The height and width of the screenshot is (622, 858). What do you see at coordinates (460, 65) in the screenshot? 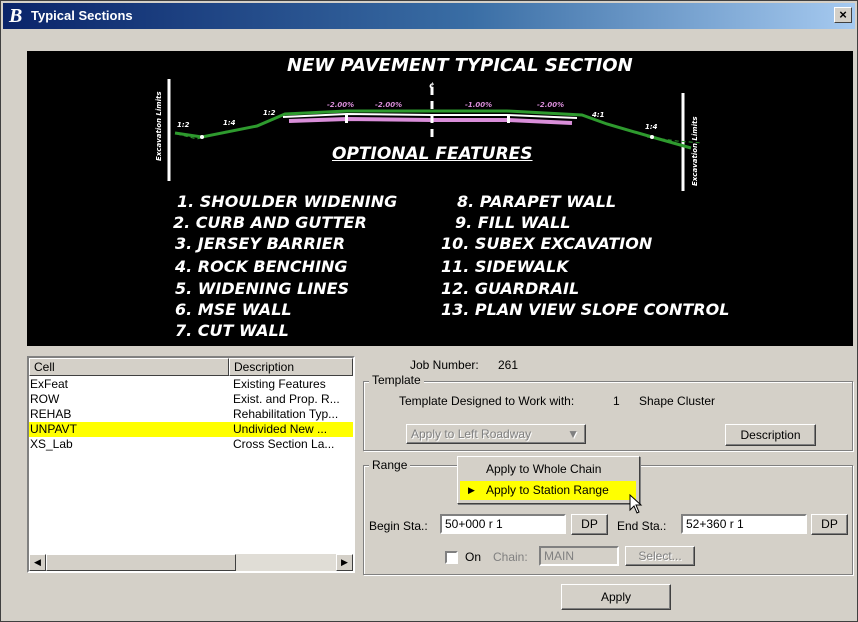
I see `preview-title: NEW PAVEMENT TYPICAL SECTION` at bounding box center [460, 65].